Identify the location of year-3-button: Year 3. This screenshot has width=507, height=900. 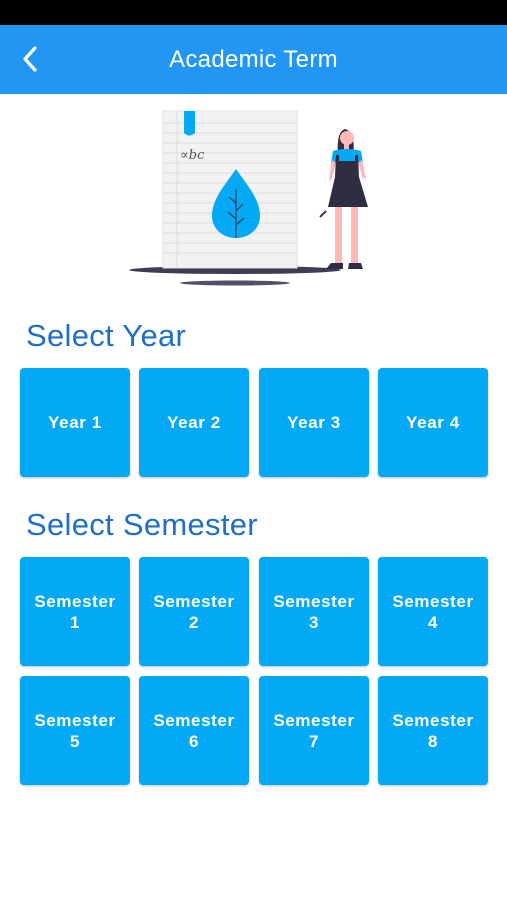
(314, 422).